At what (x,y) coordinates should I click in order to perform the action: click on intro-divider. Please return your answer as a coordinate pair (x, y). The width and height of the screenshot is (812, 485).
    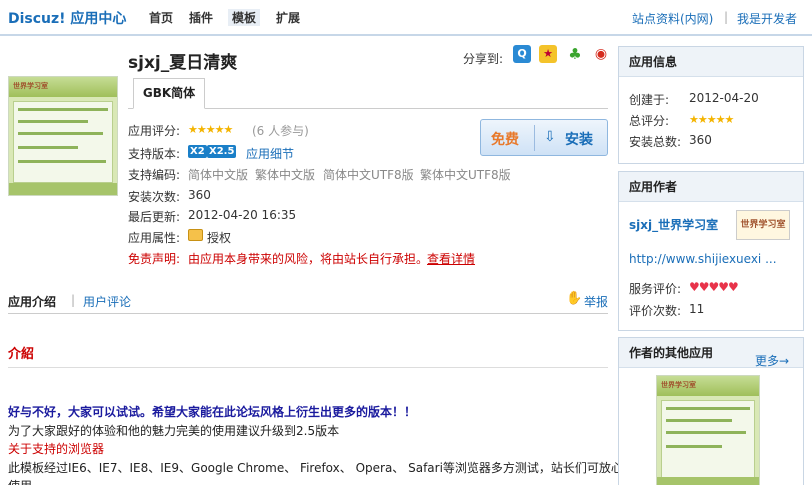
    Looking at the image, I should click on (308, 367).